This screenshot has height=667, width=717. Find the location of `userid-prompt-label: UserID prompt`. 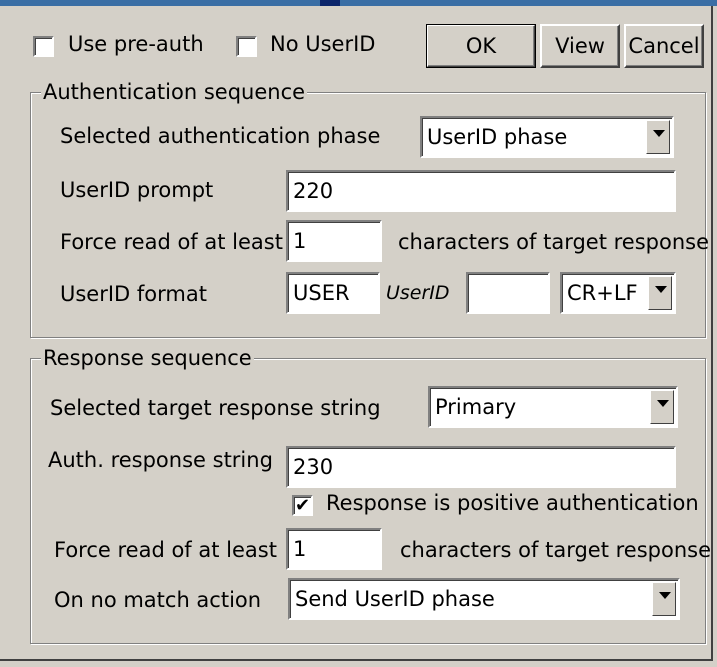

userid-prompt-label: UserID prompt is located at coordinates (137, 190).